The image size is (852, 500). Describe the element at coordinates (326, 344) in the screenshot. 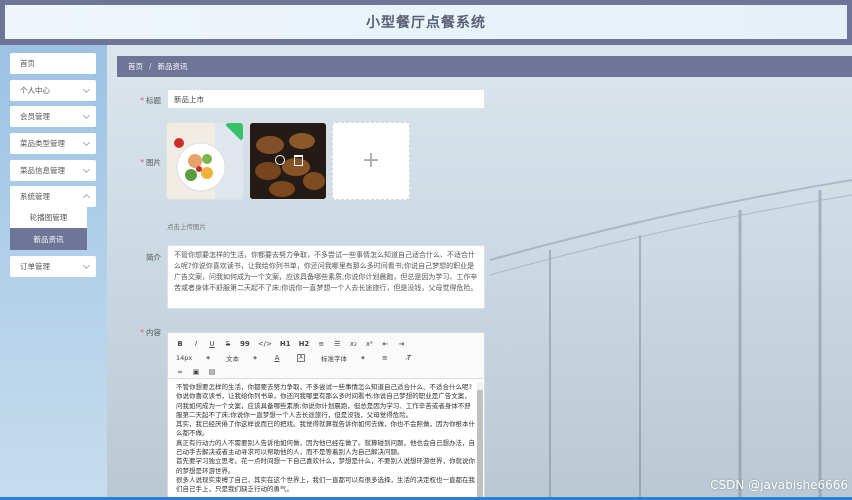

I see `toolbar-row-1: B I U S 99 </> H1 H2 ≡ ☰ x₂ x² ⇤ ⇥` at that location.